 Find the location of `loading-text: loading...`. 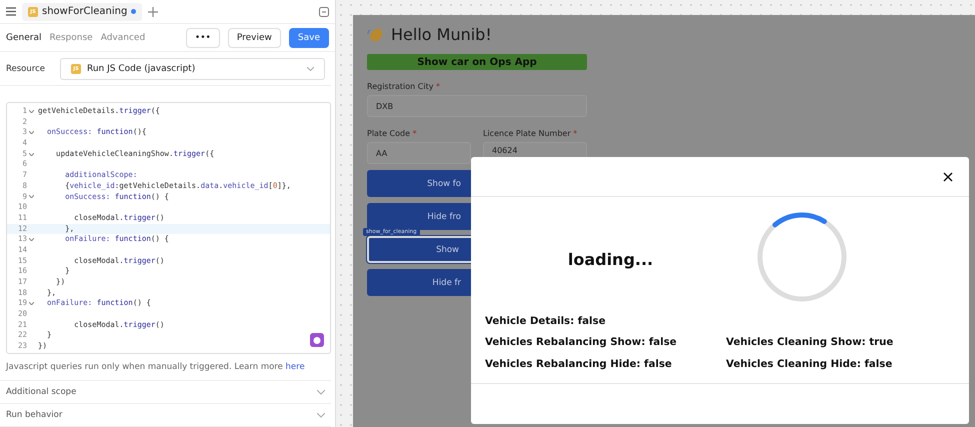

loading-text: loading... is located at coordinates (611, 260).